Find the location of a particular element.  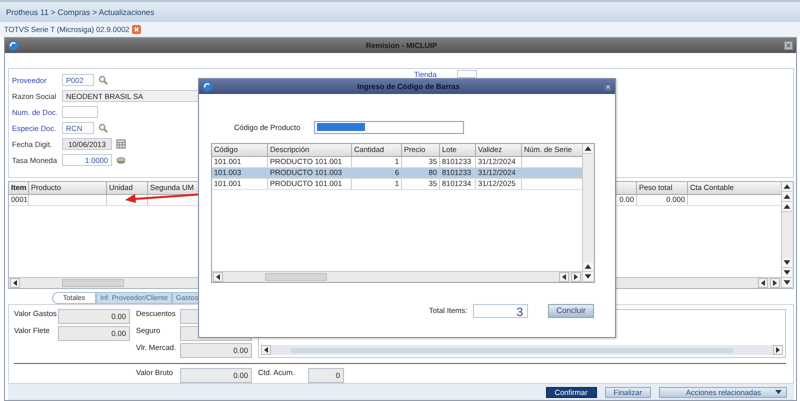

breadcrumb: Protheus 11 > Compras > Actualizaciones is located at coordinates (80, 12).